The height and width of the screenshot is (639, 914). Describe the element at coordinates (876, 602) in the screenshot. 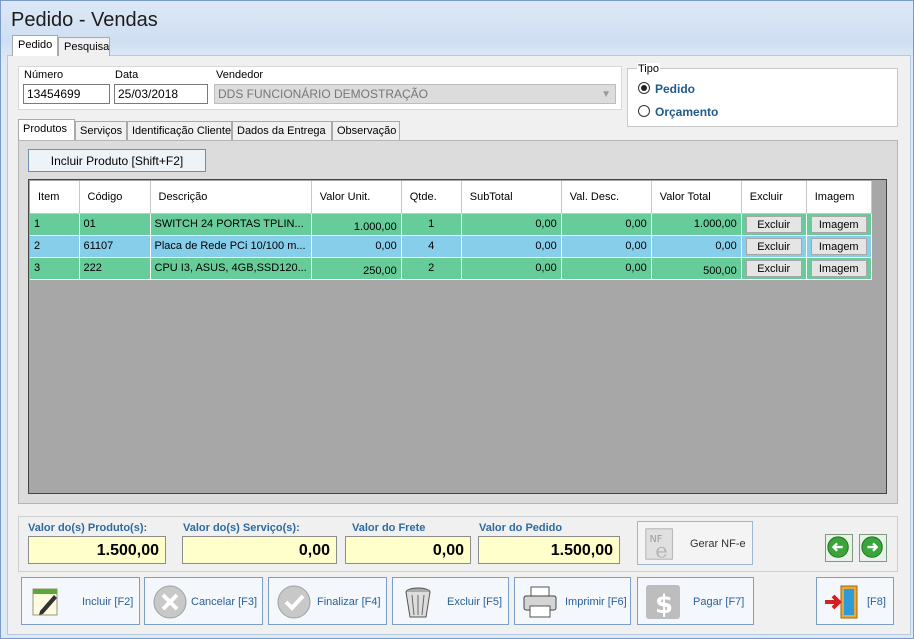

I see `sair-label: [F8]` at that location.